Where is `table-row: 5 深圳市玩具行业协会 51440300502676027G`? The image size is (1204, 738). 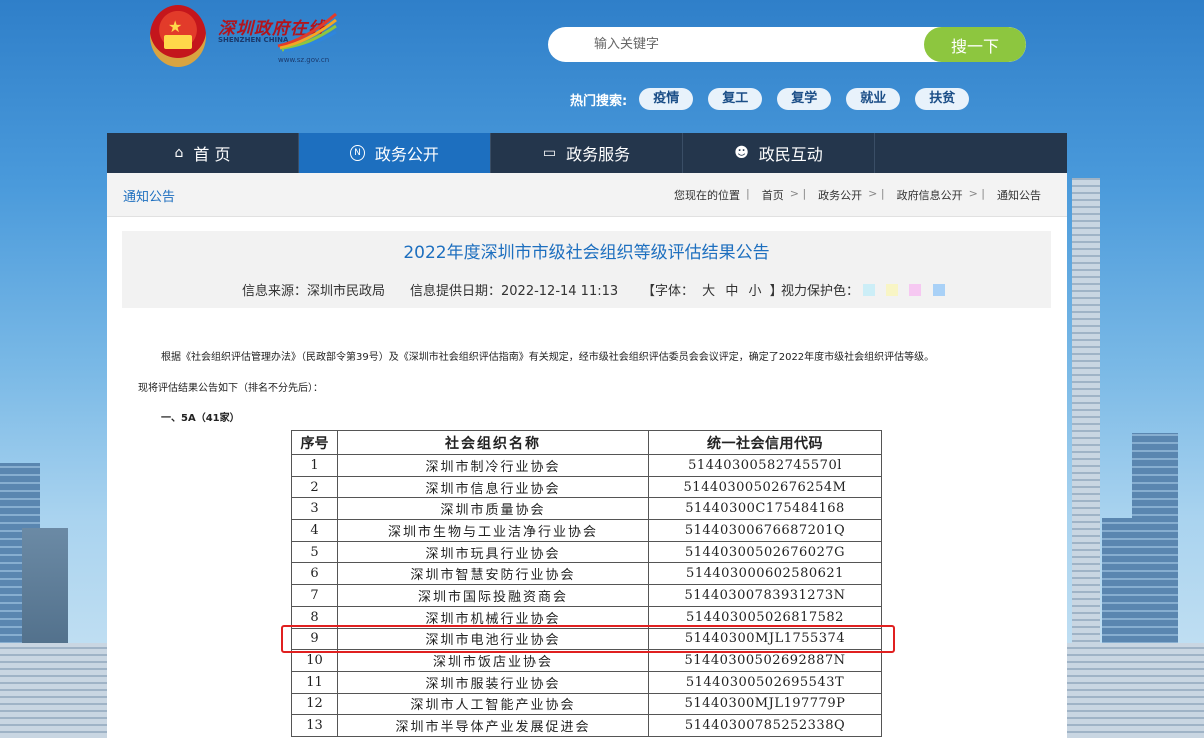 table-row: 5 深圳市玩具行业协会 51440300502676027G is located at coordinates (586, 552).